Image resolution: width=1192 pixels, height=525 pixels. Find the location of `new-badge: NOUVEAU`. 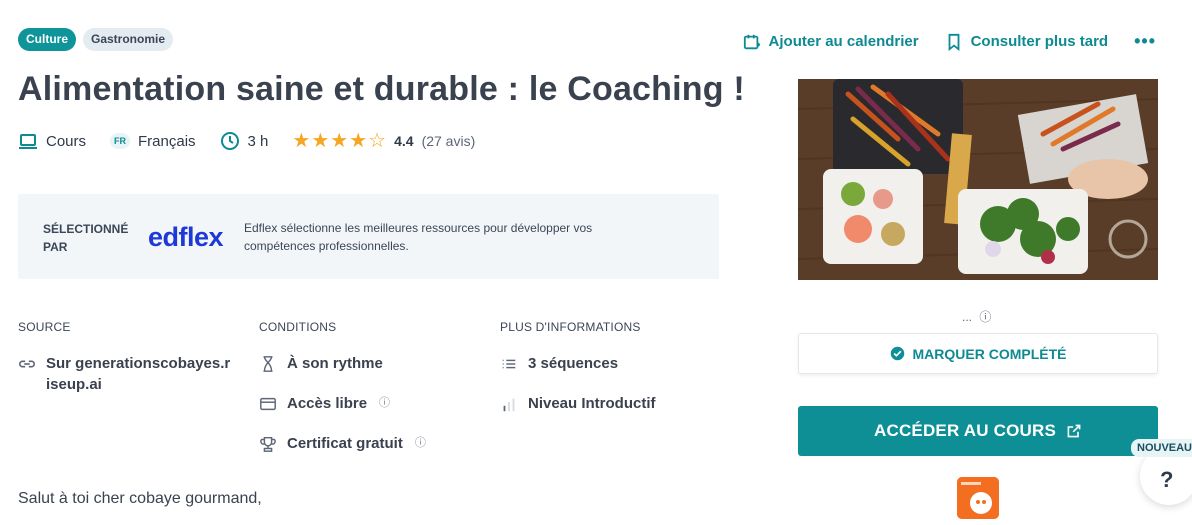

new-badge: NOUVEAU is located at coordinates (1161, 448).